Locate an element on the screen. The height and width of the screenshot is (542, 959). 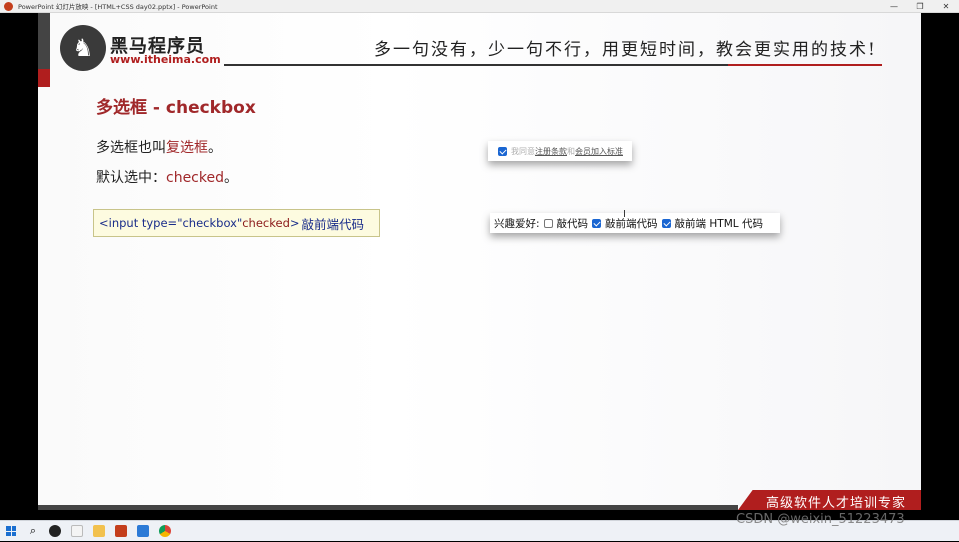
powerpoint-taskbar-icon is located at coordinates (121, 531).